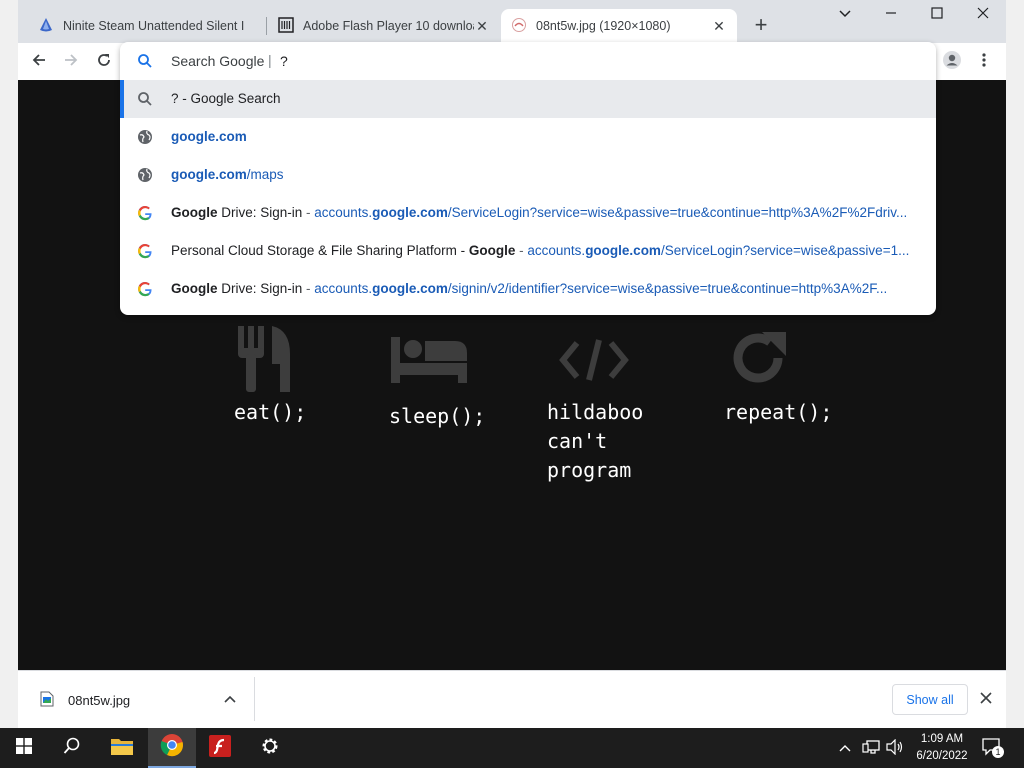 The height and width of the screenshot is (768, 1024). What do you see at coordinates (226, 98) in the screenshot?
I see `suggestion-text-part: ? - Google Search` at bounding box center [226, 98].